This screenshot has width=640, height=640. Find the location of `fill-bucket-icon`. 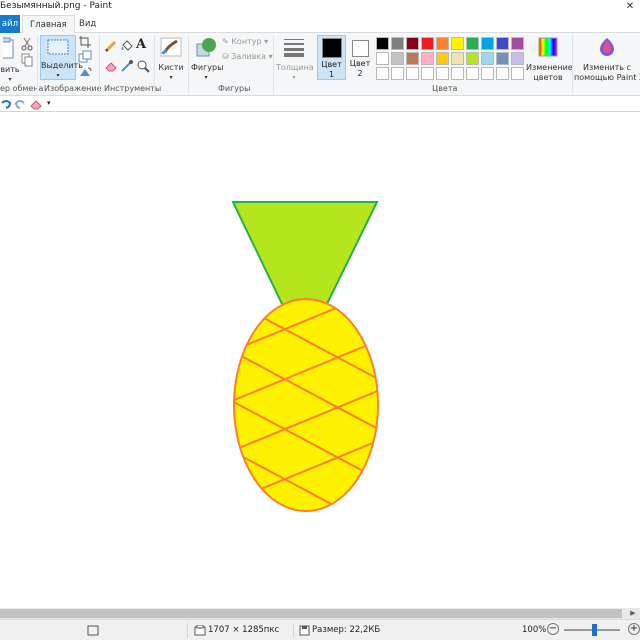

fill-bucket-icon is located at coordinates (127, 46).